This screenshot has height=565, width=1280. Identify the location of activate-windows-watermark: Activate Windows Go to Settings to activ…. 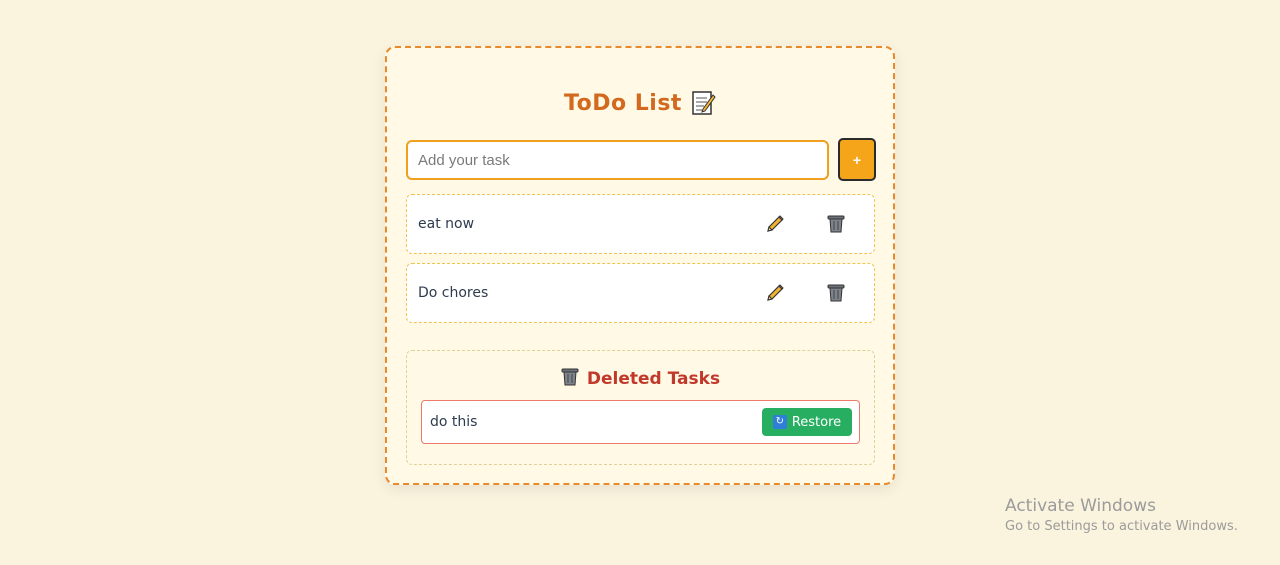
(1121, 515).